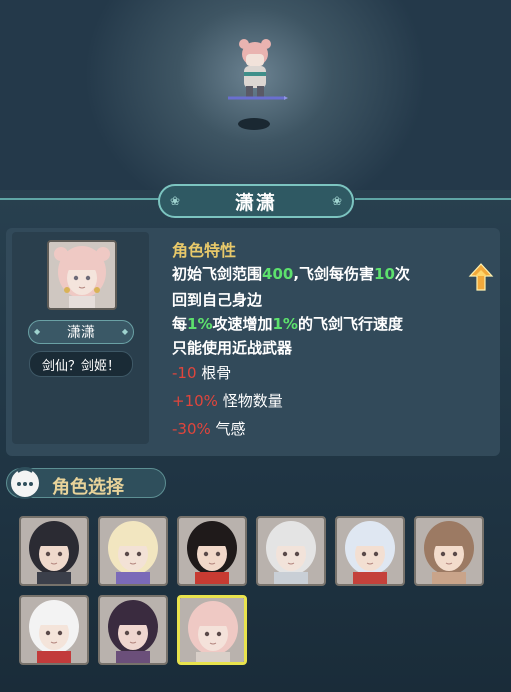 The width and height of the screenshot is (511, 692). Describe the element at coordinates (402, 274) in the screenshot. I see `trait-text: 次` at that location.